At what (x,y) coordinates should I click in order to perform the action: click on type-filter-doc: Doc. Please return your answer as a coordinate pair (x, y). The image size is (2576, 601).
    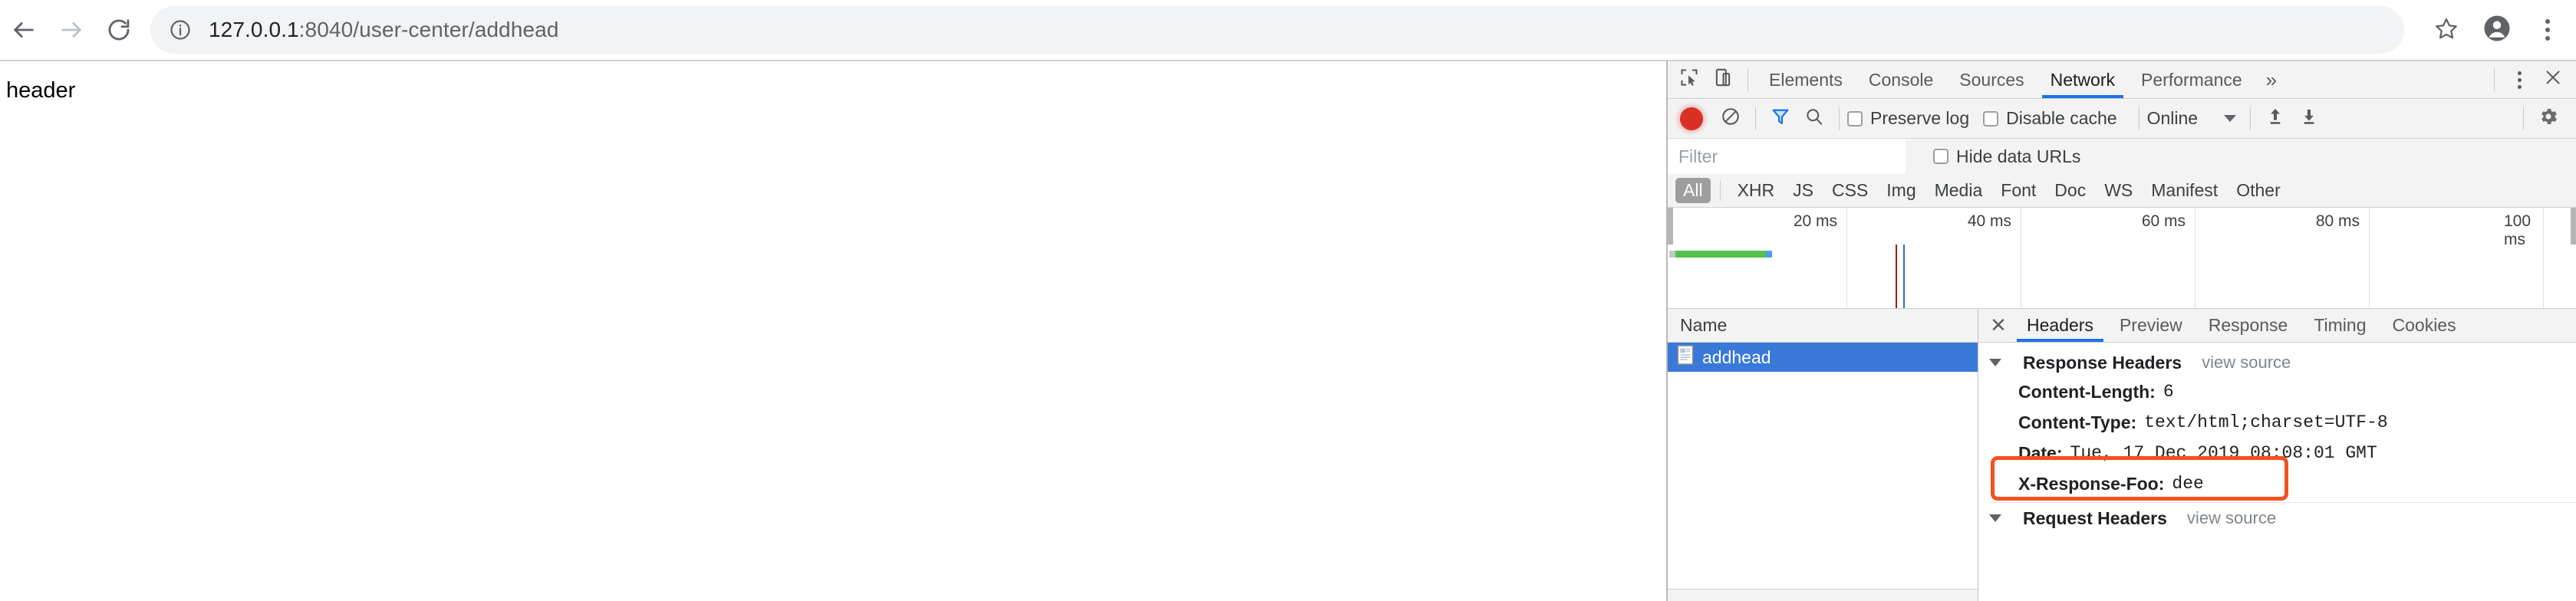
    Looking at the image, I should click on (2070, 190).